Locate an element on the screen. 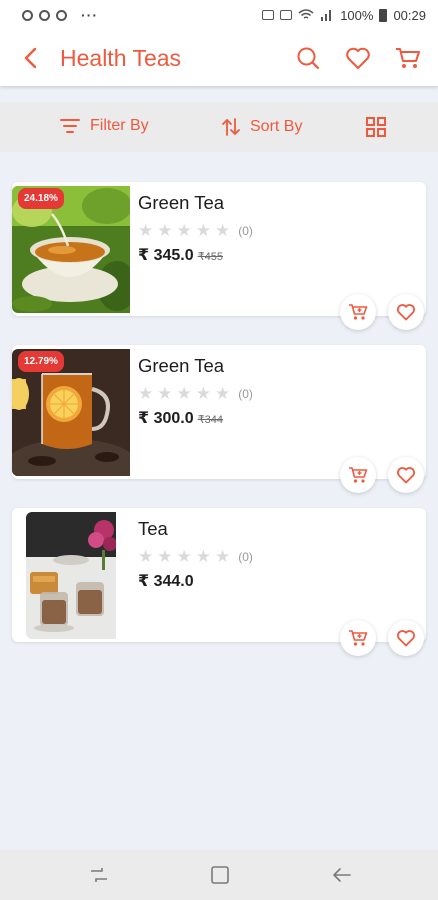 Image resolution: width=438 pixels, height=900 pixels. price-row: ₹ 300.0 ₹344 is located at coordinates (195, 418).